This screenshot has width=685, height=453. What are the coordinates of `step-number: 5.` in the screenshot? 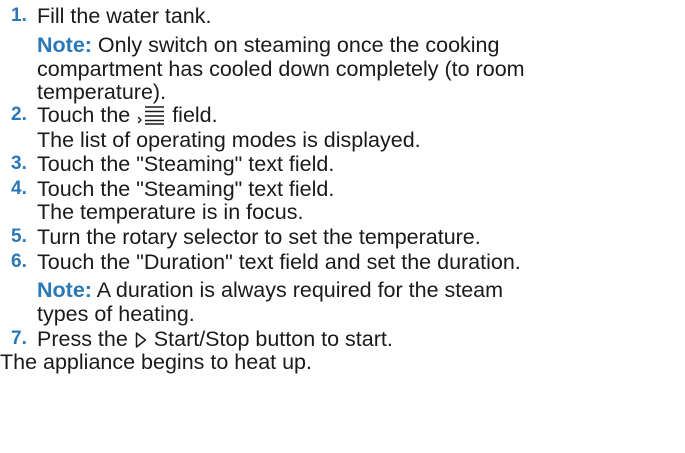 It's located at (19, 236).